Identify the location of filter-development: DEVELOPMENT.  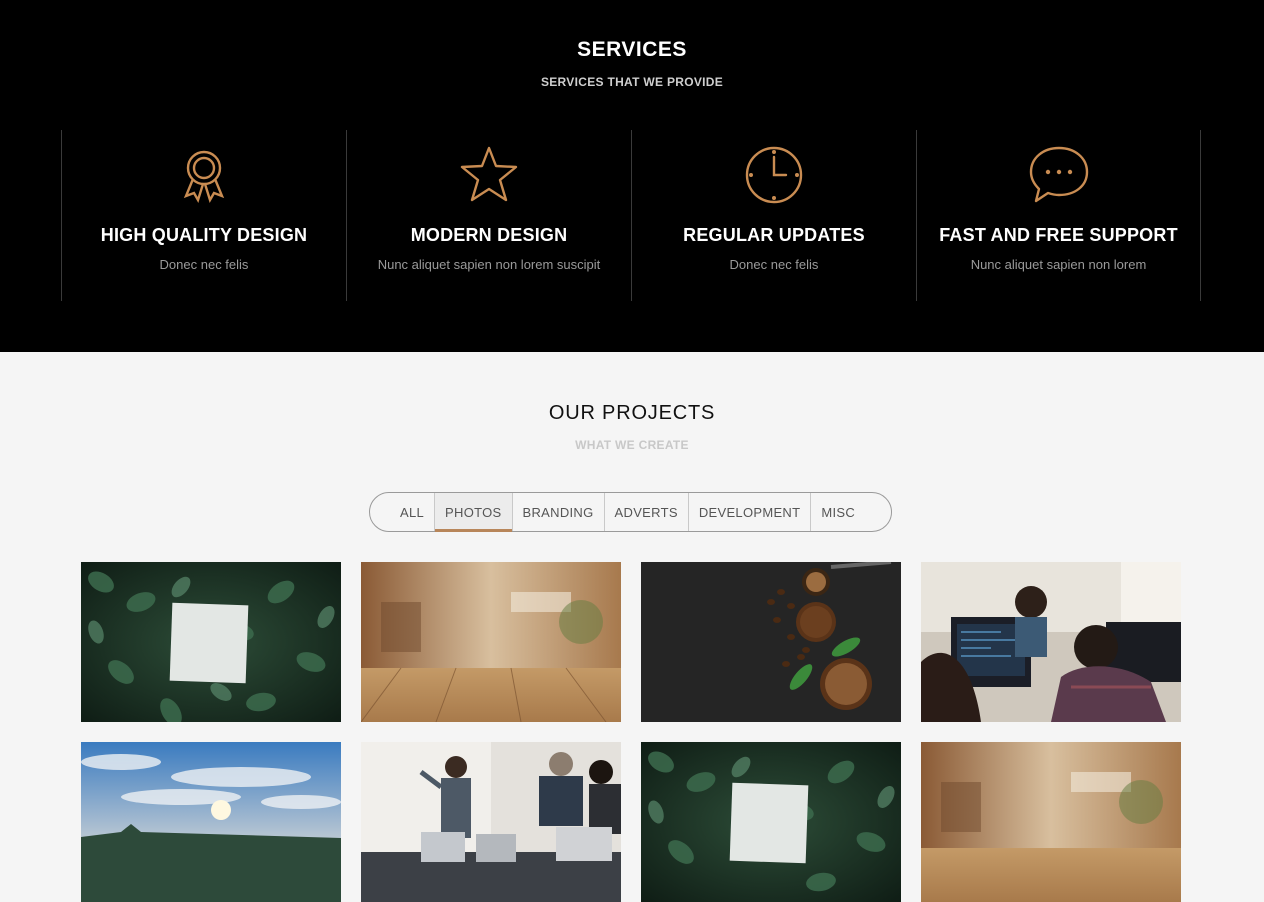
(750, 512).